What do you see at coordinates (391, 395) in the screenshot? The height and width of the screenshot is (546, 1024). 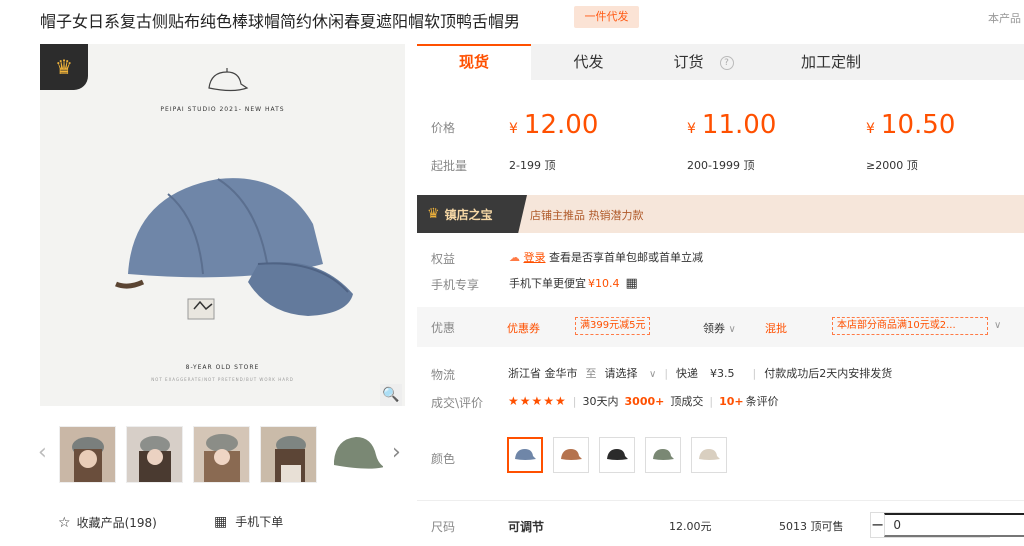 I see `zoom-icon: 🔍` at bounding box center [391, 395].